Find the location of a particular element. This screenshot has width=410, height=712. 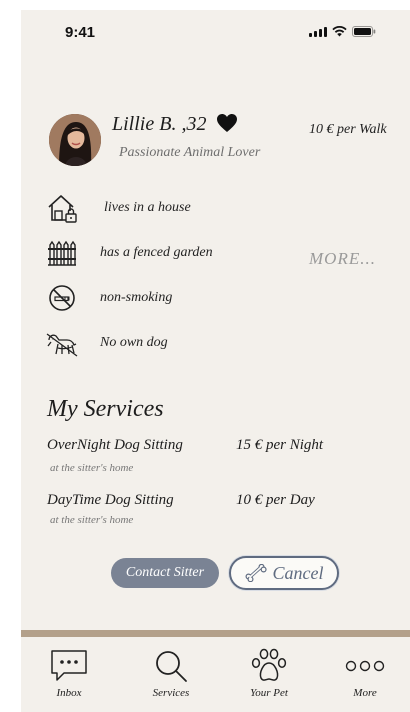

tab-label: Services is located at coordinates (171, 693).